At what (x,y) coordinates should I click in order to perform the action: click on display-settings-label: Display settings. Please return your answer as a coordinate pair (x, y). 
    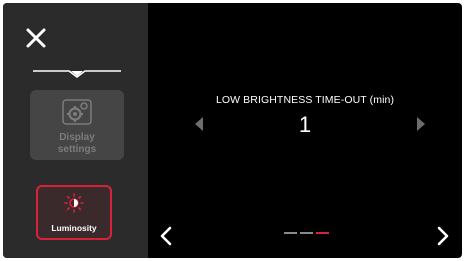
    Looking at the image, I should click on (77, 143).